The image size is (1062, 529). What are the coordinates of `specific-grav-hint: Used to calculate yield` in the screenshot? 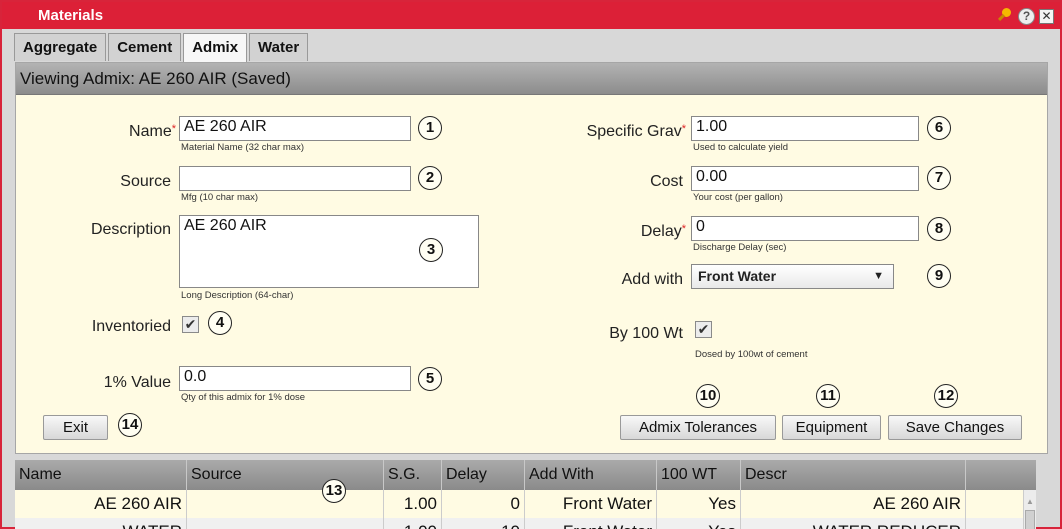 It's located at (741, 147).